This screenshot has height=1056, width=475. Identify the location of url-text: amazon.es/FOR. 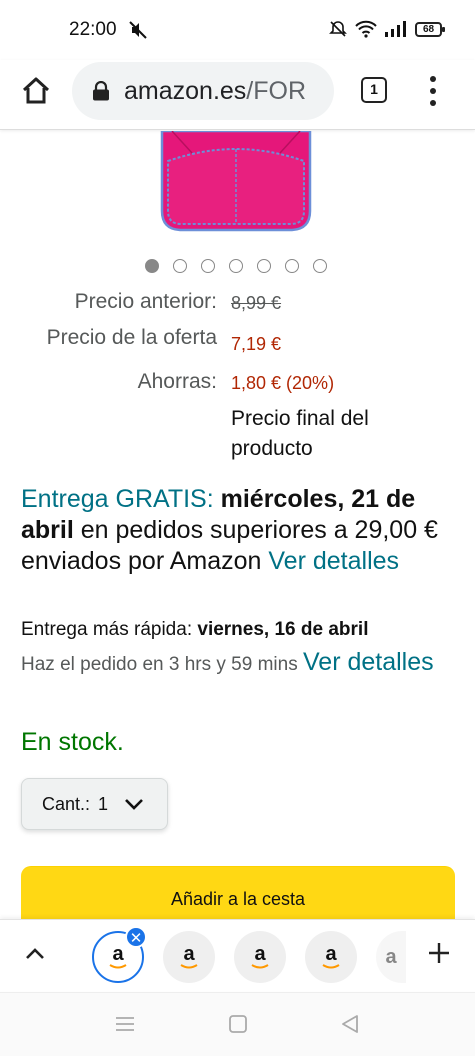
(215, 91).